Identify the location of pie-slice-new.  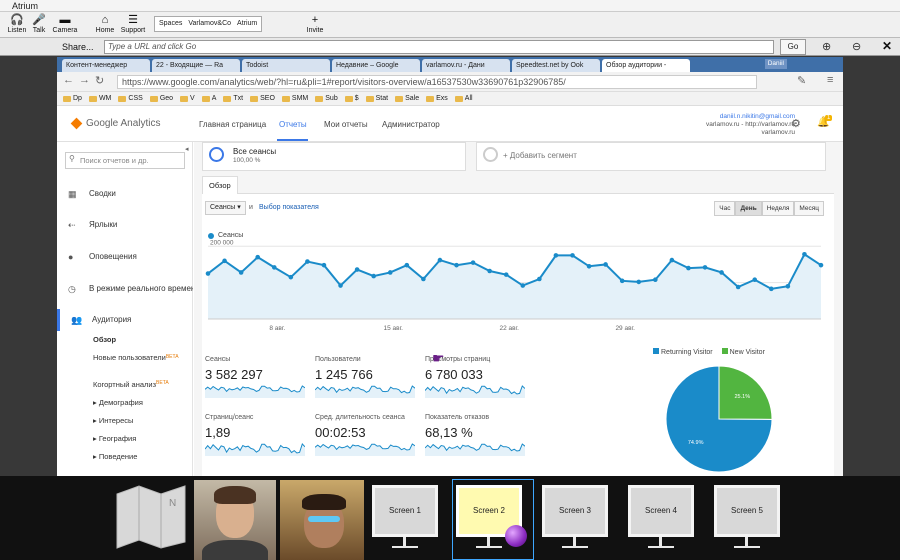
(745, 392).